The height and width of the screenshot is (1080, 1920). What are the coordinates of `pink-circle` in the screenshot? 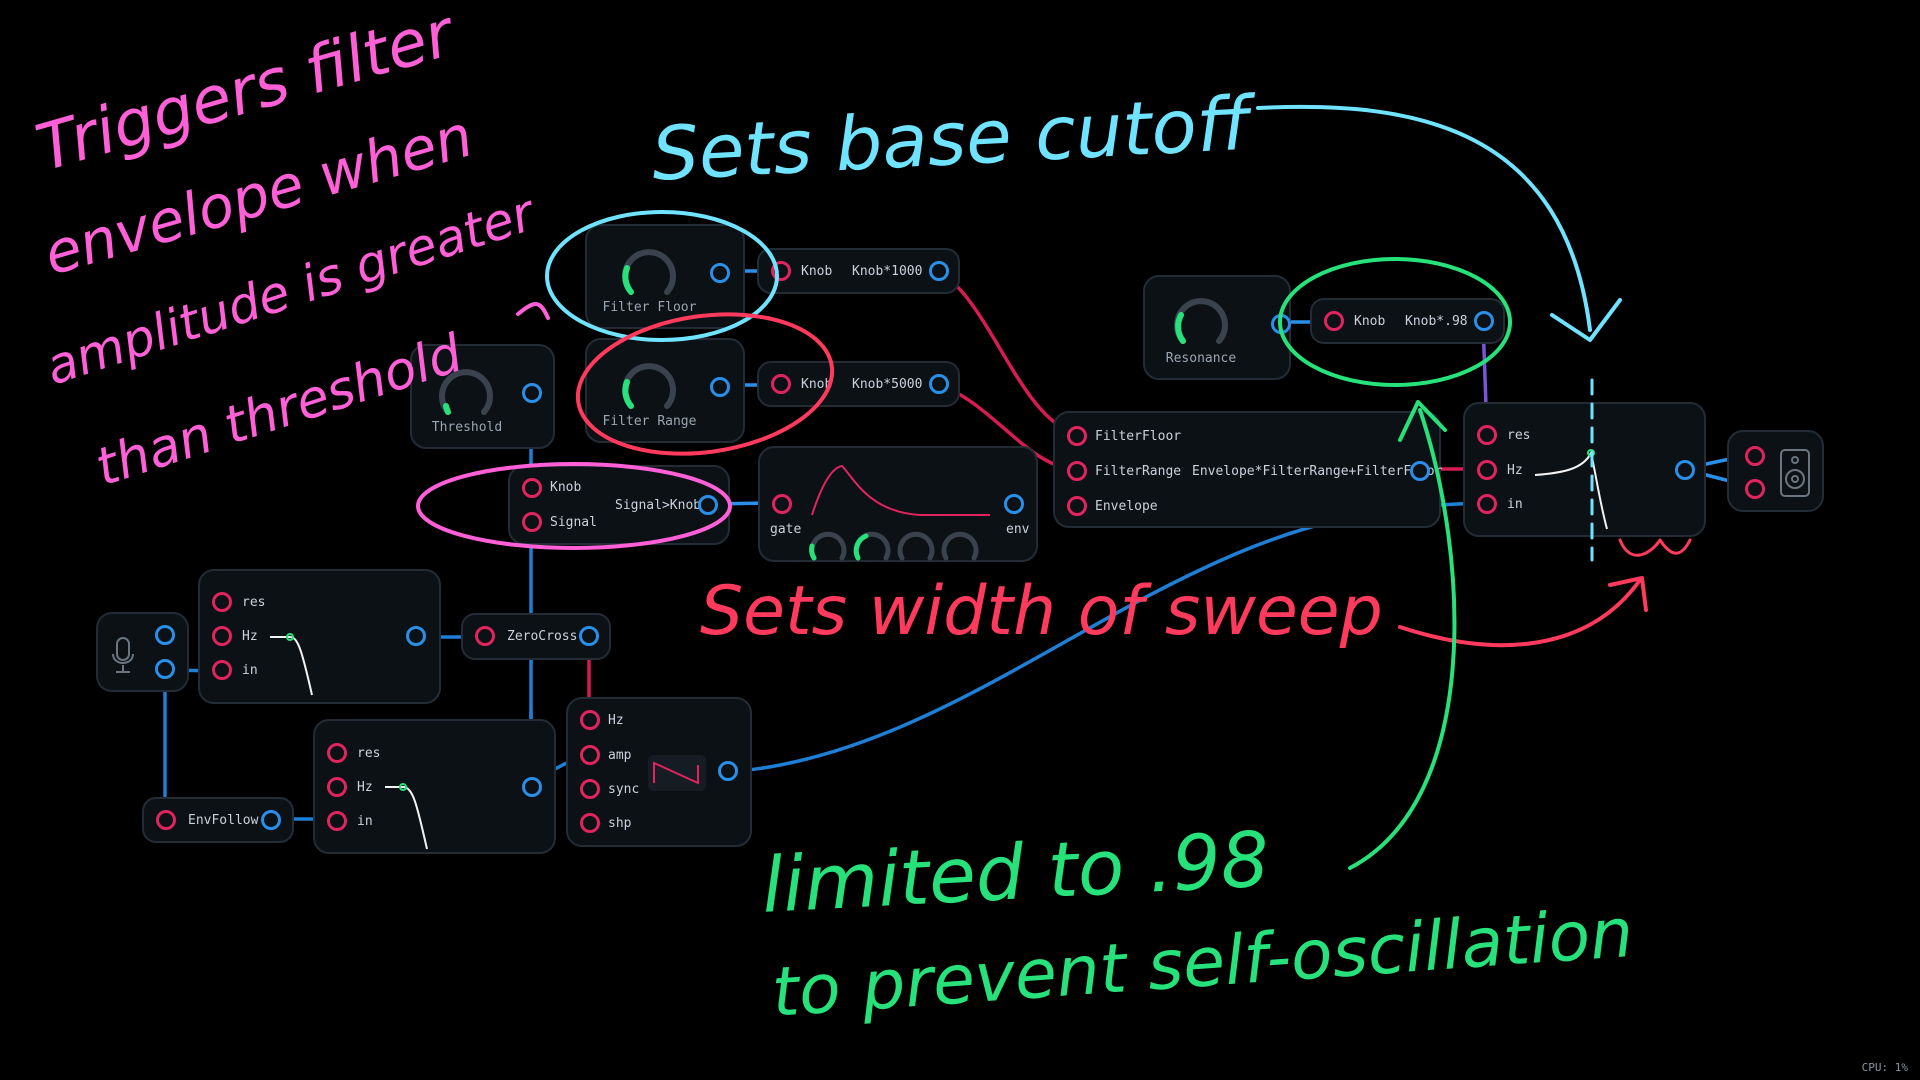 It's located at (574, 506).